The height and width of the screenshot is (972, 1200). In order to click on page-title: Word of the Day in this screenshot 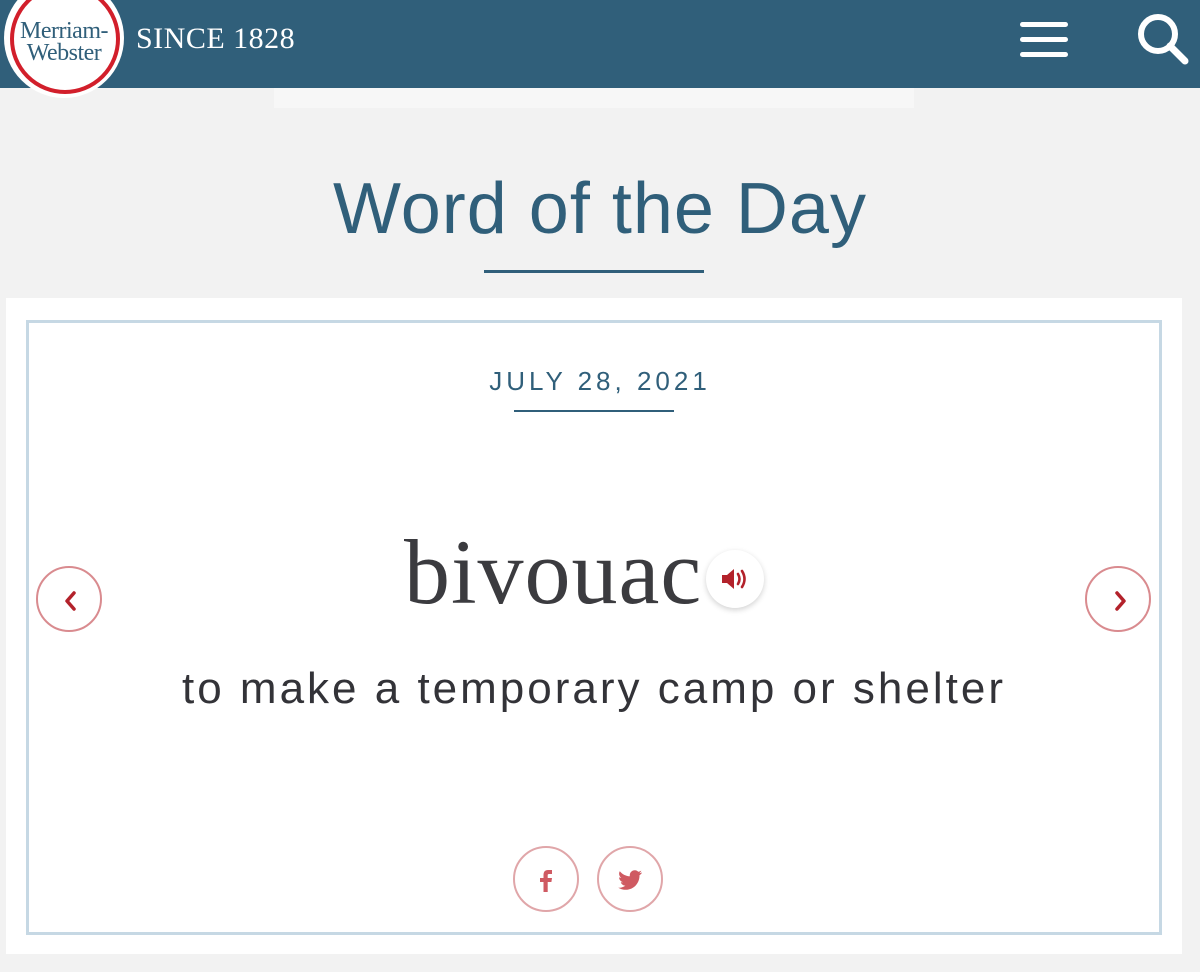, I will do `click(600, 209)`.